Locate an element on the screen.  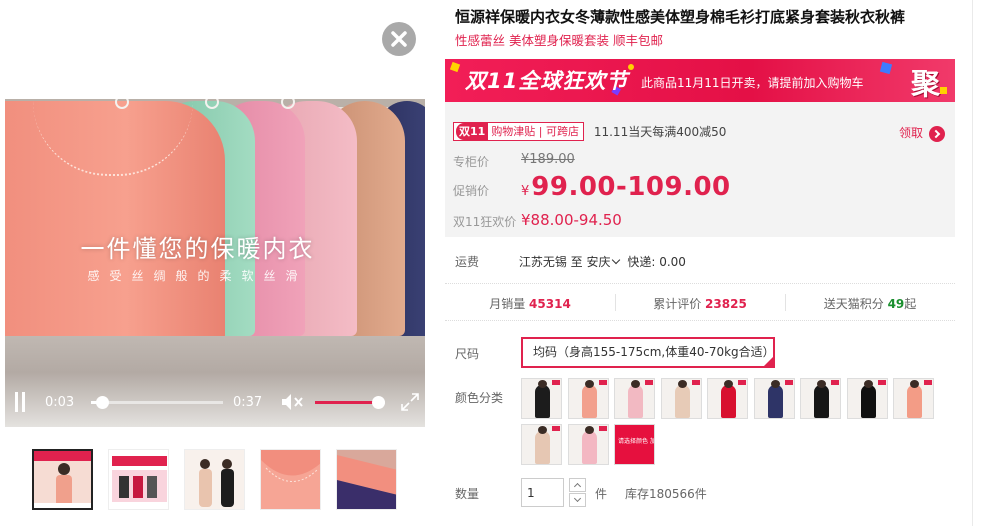
product-subtitle: 性感蕾丝 美体塑身保暖套装 顺丰包邮 is located at coordinates (559, 40).